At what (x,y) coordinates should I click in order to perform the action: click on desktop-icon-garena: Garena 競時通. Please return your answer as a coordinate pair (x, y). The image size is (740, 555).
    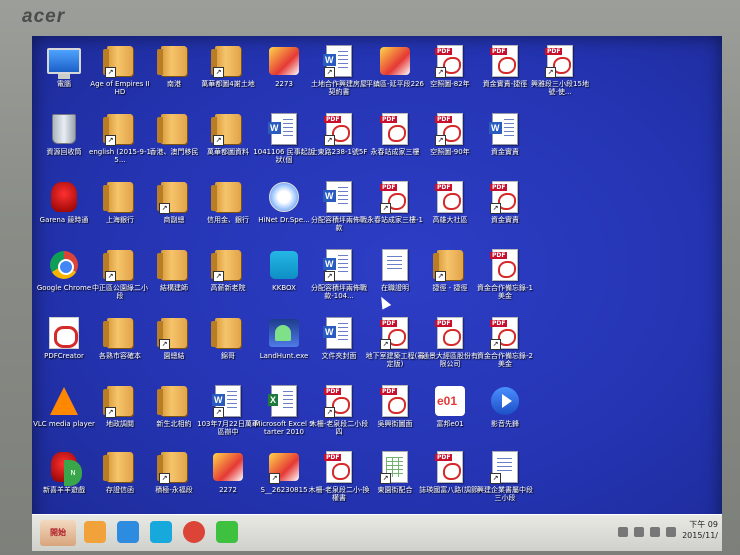
    Looking at the image, I should click on (64, 213).